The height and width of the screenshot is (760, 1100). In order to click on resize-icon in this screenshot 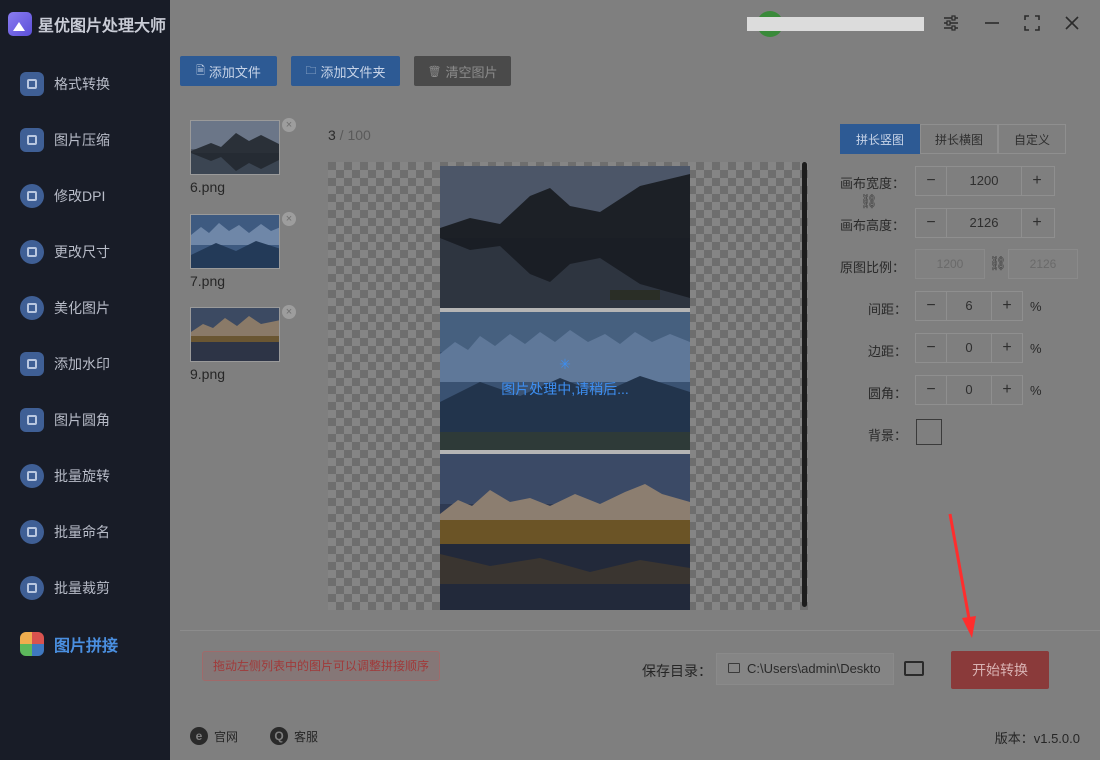, I will do `click(32, 252)`.